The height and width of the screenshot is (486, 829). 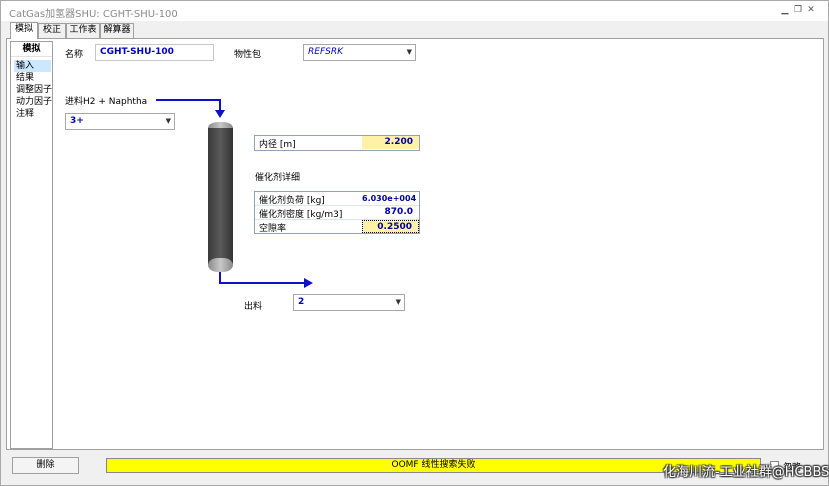 What do you see at coordinates (248, 55) in the screenshot?
I see `property-package-label: 物性包` at bounding box center [248, 55].